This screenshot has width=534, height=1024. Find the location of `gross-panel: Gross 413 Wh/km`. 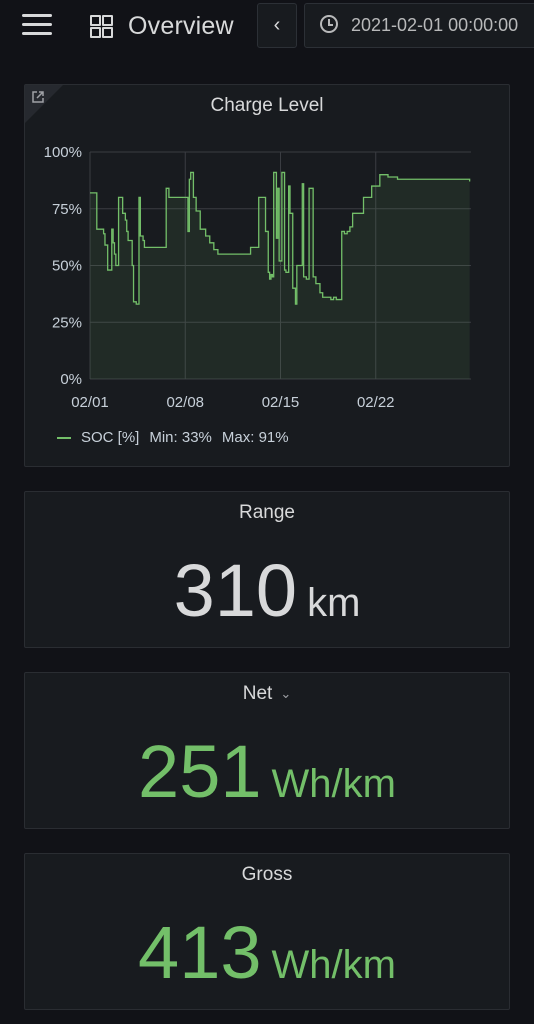

gross-panel: Gross 413 Wh/km is located at coordinates (267, 931).